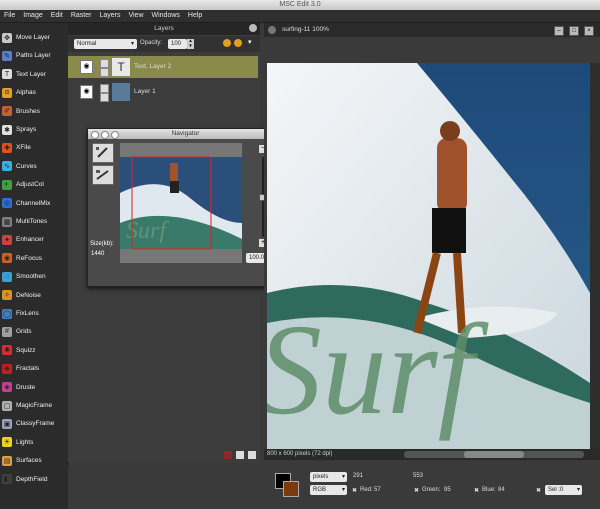 The width and height of the screenshot is (600, 509). What do you see at coordinates (26, 387) in the screenshot?
I see `tool-label: Druste` at bounding box center [26, 387].